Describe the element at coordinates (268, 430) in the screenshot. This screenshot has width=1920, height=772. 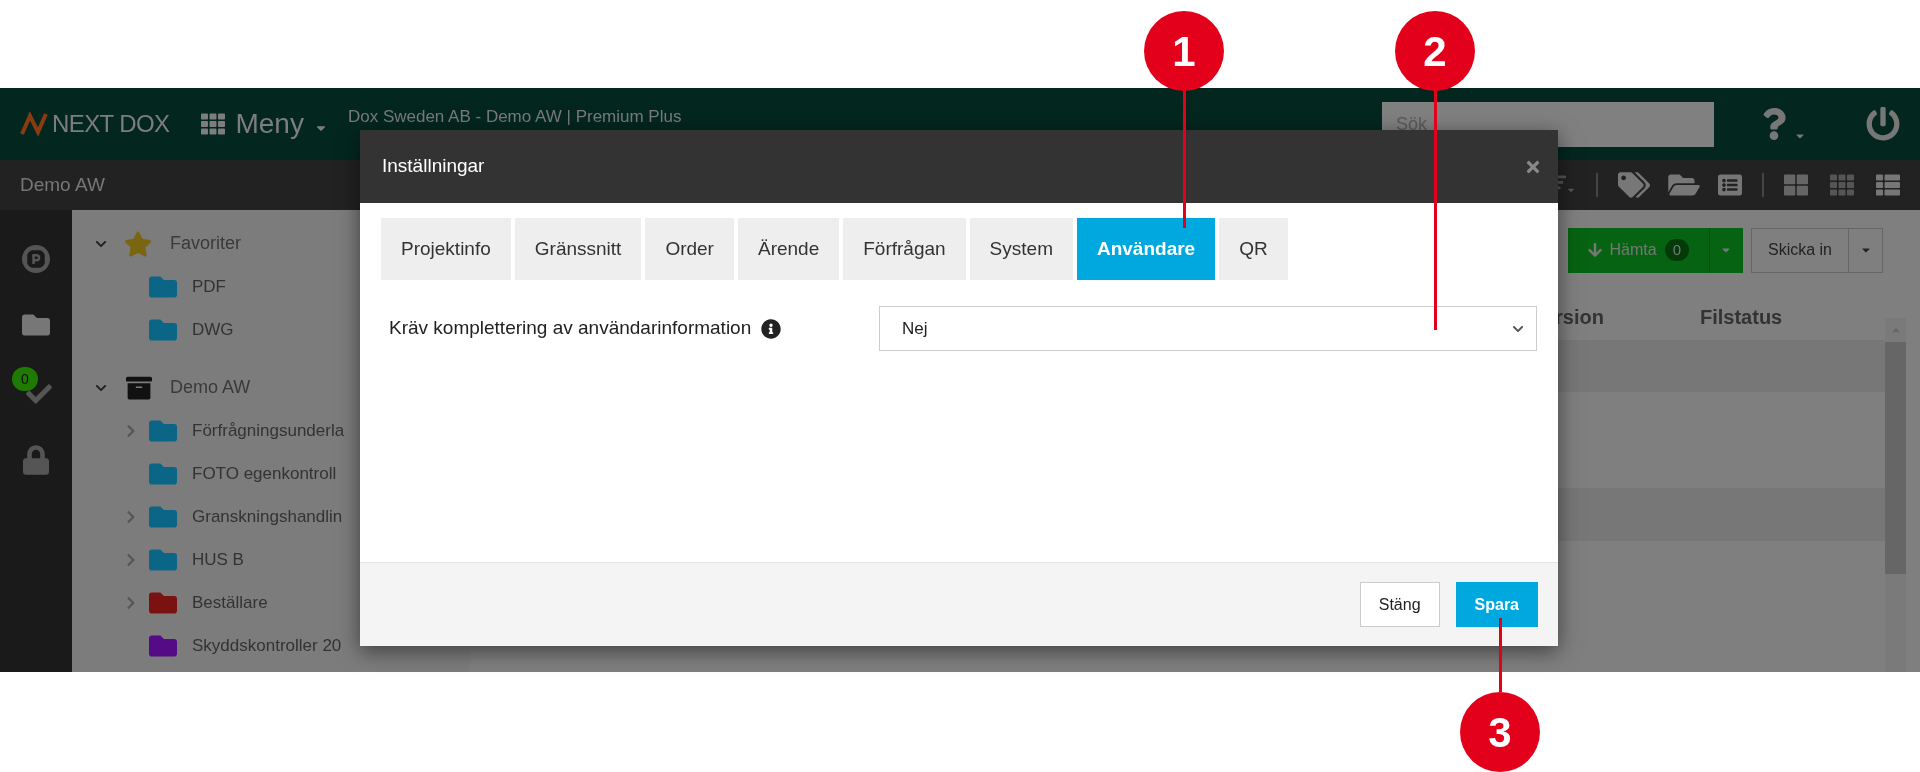
I see `tree-item: Förfrågningsunderla` at that location.